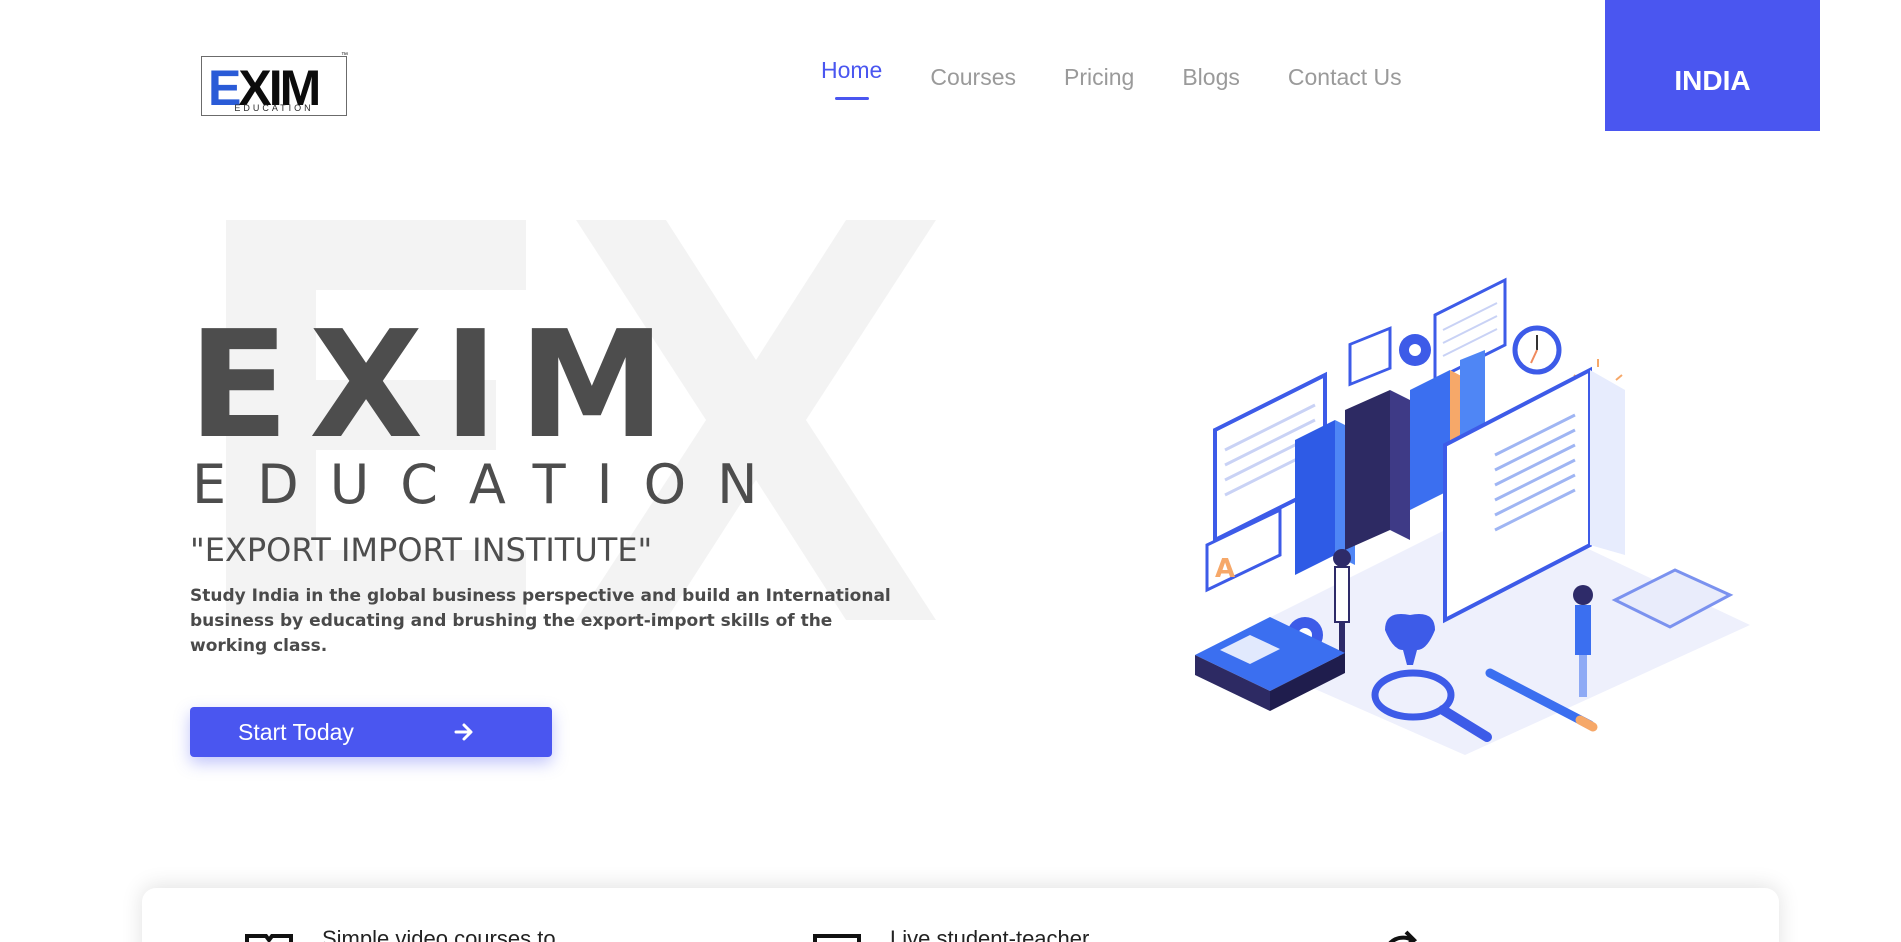  Describe the element at coordinates (973, 77) in the screenshot. I see `nav-courses: Courses` at that location.